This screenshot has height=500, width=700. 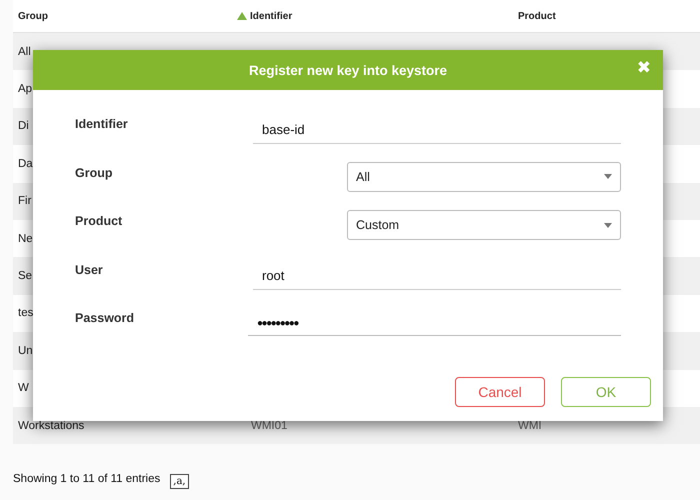 I want to click on input-field: base-id, so click(x=437, y=130).